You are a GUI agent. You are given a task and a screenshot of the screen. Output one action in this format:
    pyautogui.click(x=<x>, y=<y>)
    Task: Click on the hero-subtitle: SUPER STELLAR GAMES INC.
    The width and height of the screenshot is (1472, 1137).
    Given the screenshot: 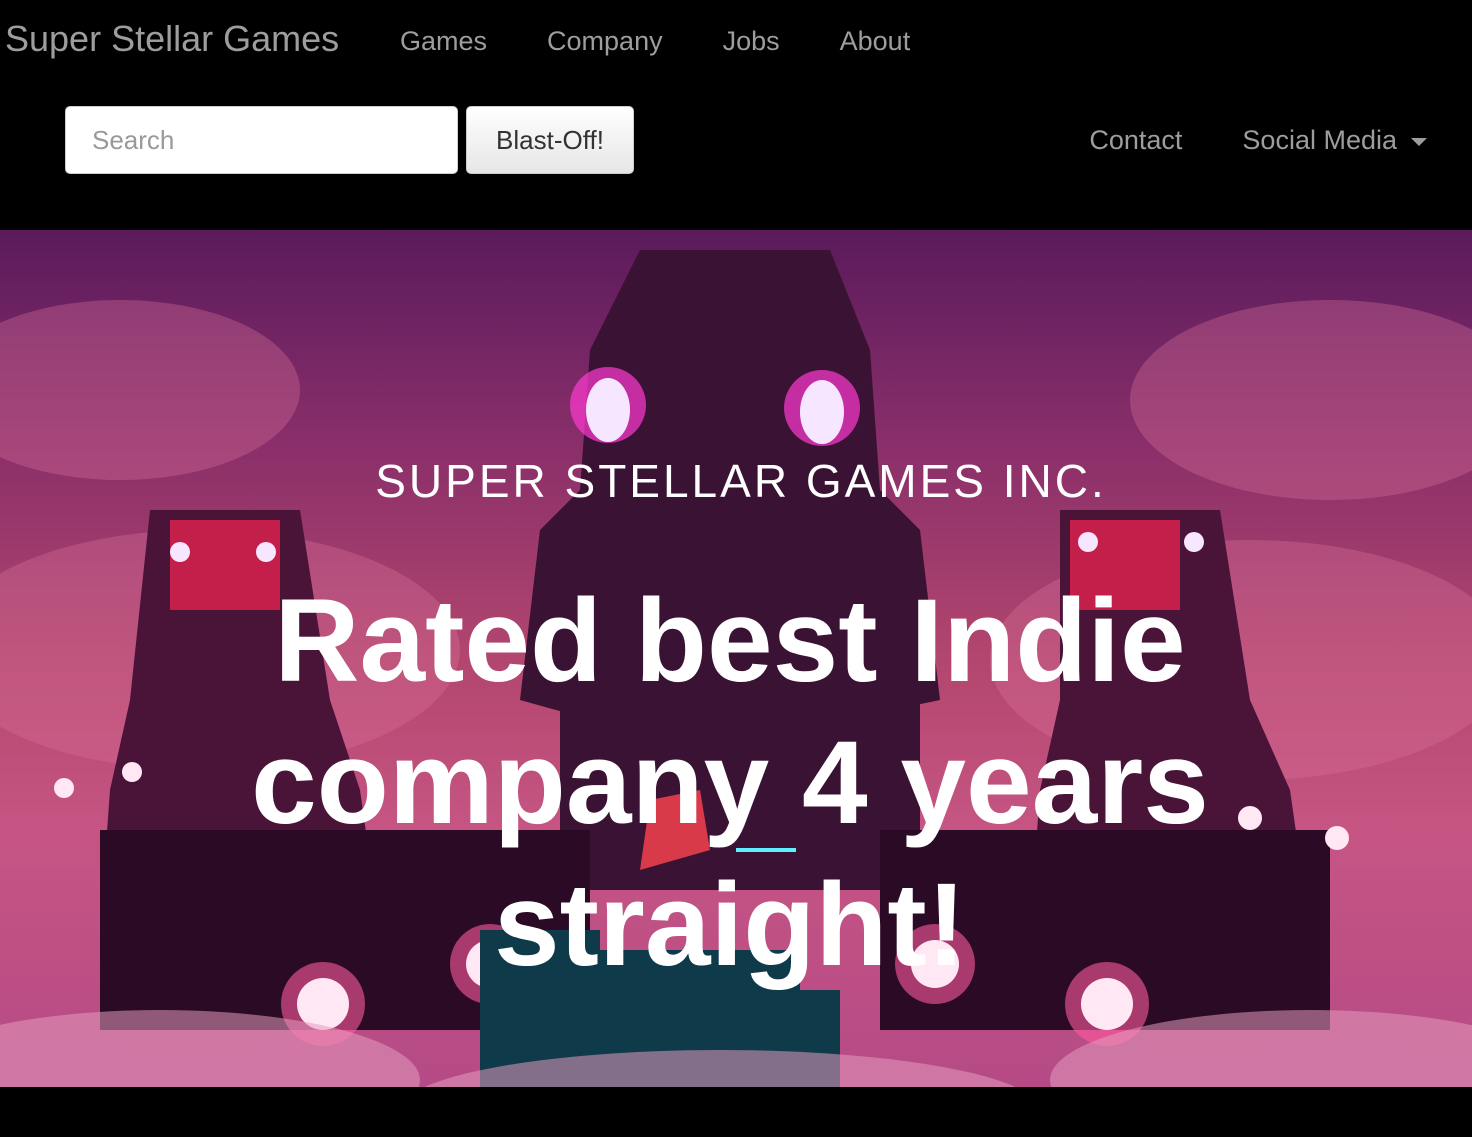 What is the action you would take?
    pyautogui.click(x=741, y=481)
    